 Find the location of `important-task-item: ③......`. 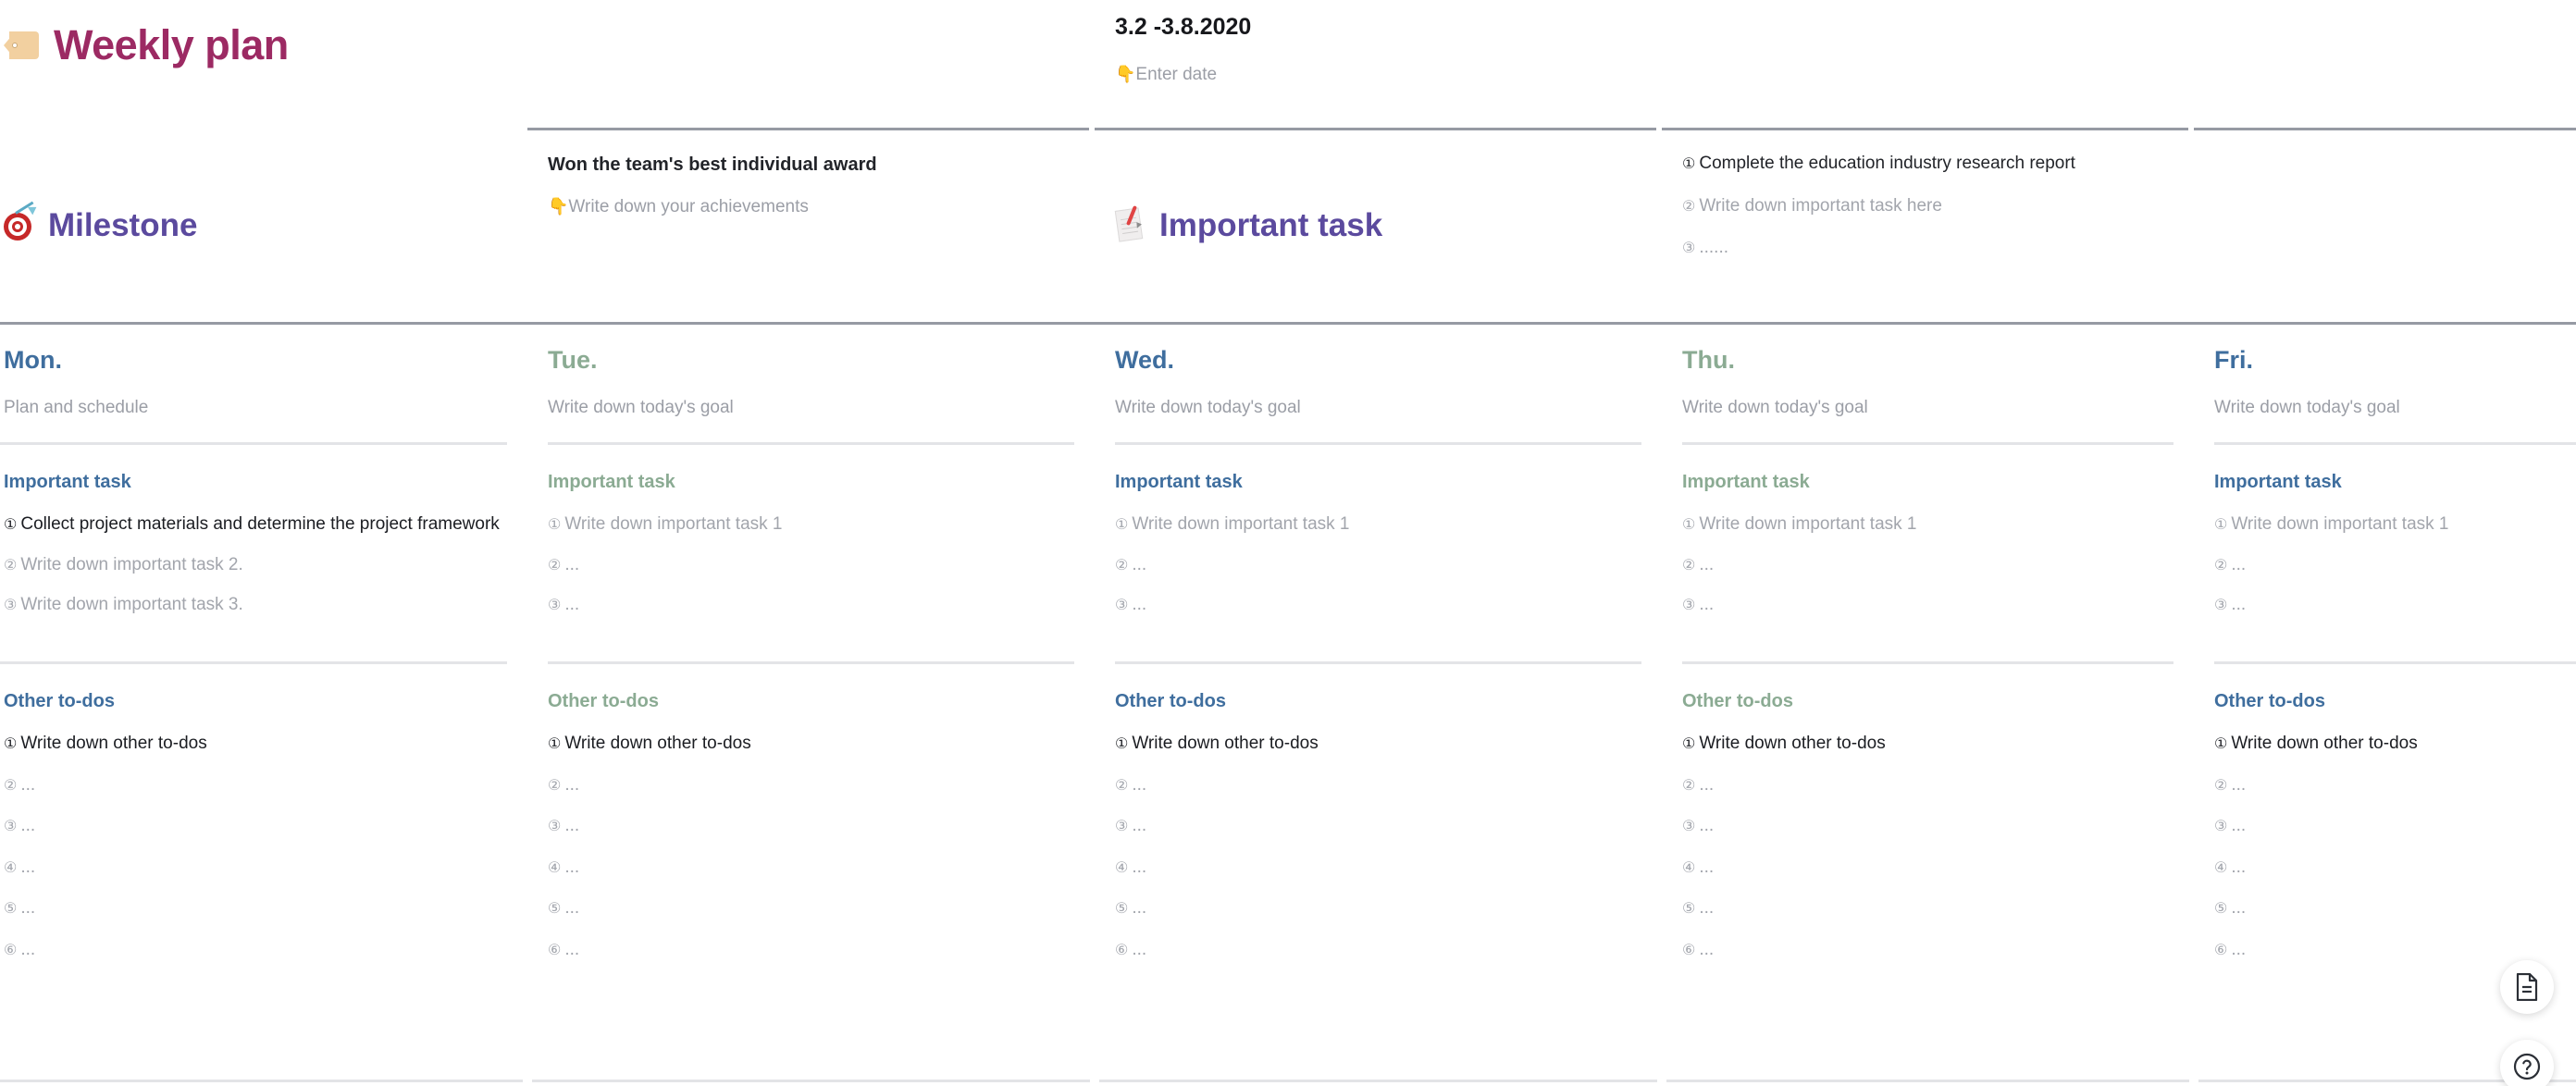

important-task-item: ③...... is located at coordinates (1938, 248).